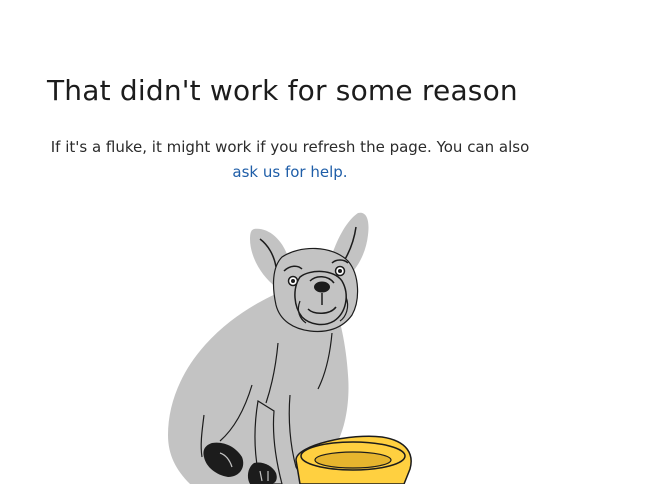  I want to click on dog-muzzle, so click(320, 298).